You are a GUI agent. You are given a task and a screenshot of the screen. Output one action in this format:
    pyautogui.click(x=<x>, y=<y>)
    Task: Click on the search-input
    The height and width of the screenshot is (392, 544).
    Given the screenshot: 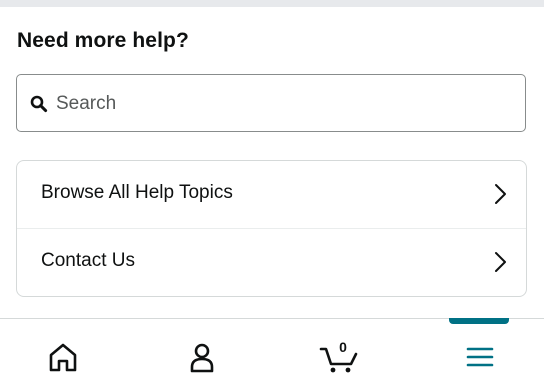 What is the action you would take?
    pyautogui.click(x=286, y=104)
    